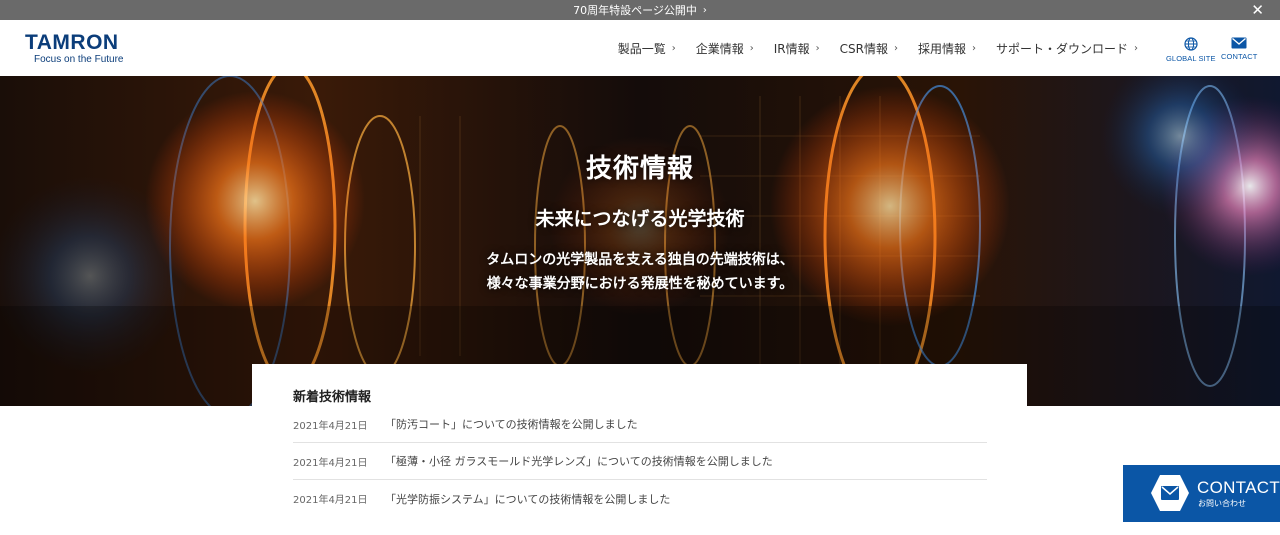 This screenshot has width=1280, height=535. Describe the element at coordinates (72, 42) in the screenshot. I see `logo-wordmark: TAMRON` at that location.